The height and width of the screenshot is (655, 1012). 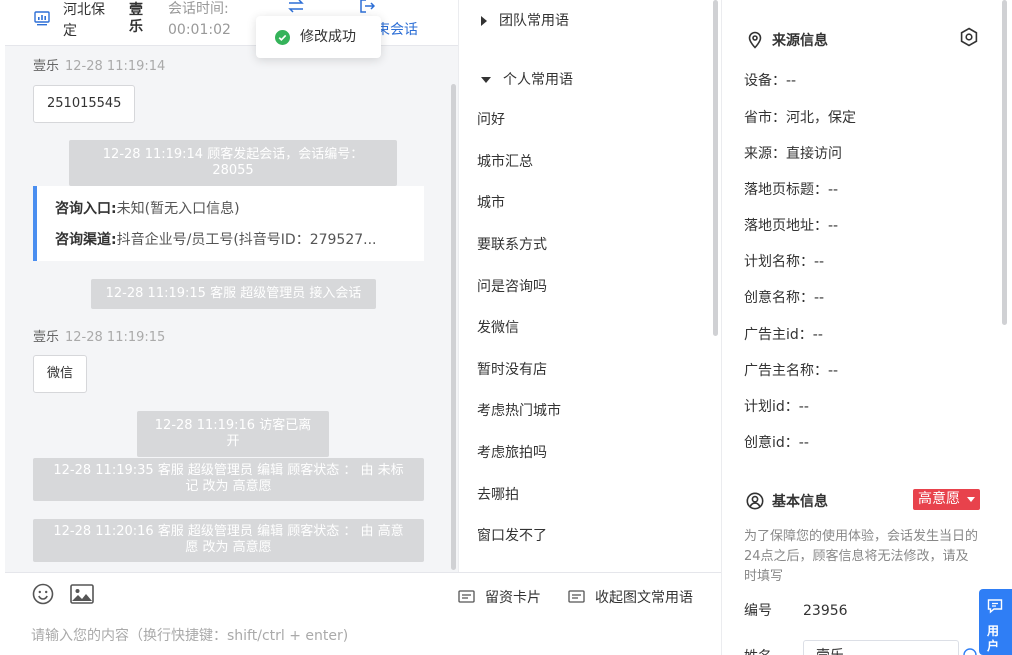 What do you see at coordinates (178, 209) in the screenshot?
I see `entry-value: 未知(暂无入口信息)` at bounding box center [178, 209].